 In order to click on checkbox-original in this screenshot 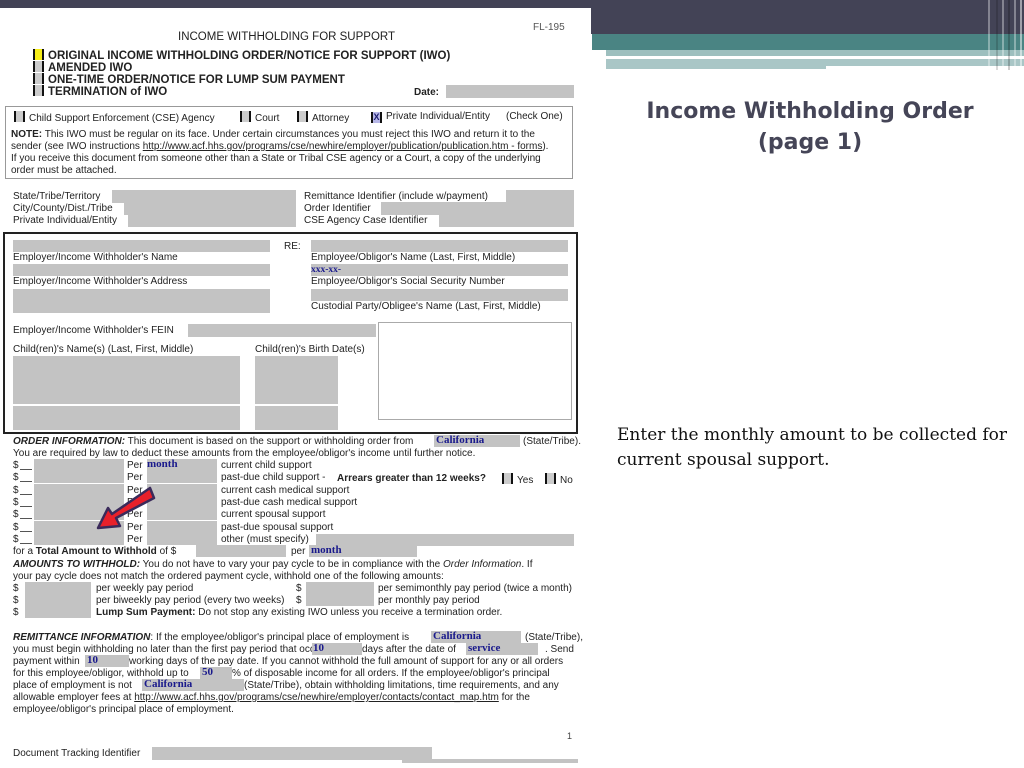, I will do `click(38, 54)`.